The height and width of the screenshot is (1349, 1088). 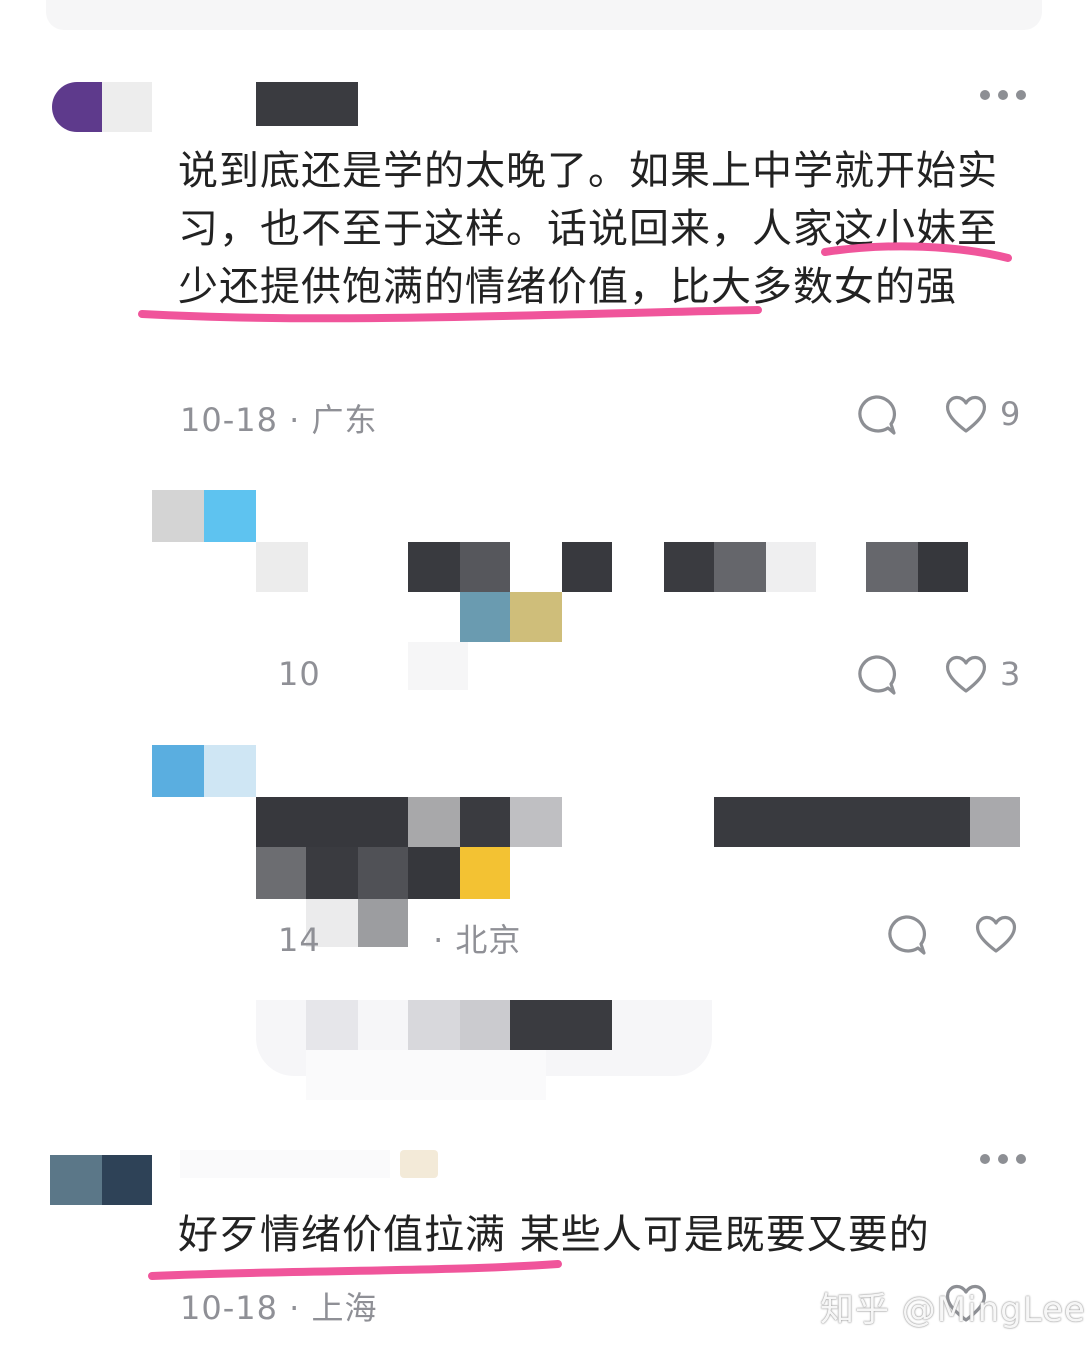 I want to click on previous-card-bottom, so click(x=544, y=15).